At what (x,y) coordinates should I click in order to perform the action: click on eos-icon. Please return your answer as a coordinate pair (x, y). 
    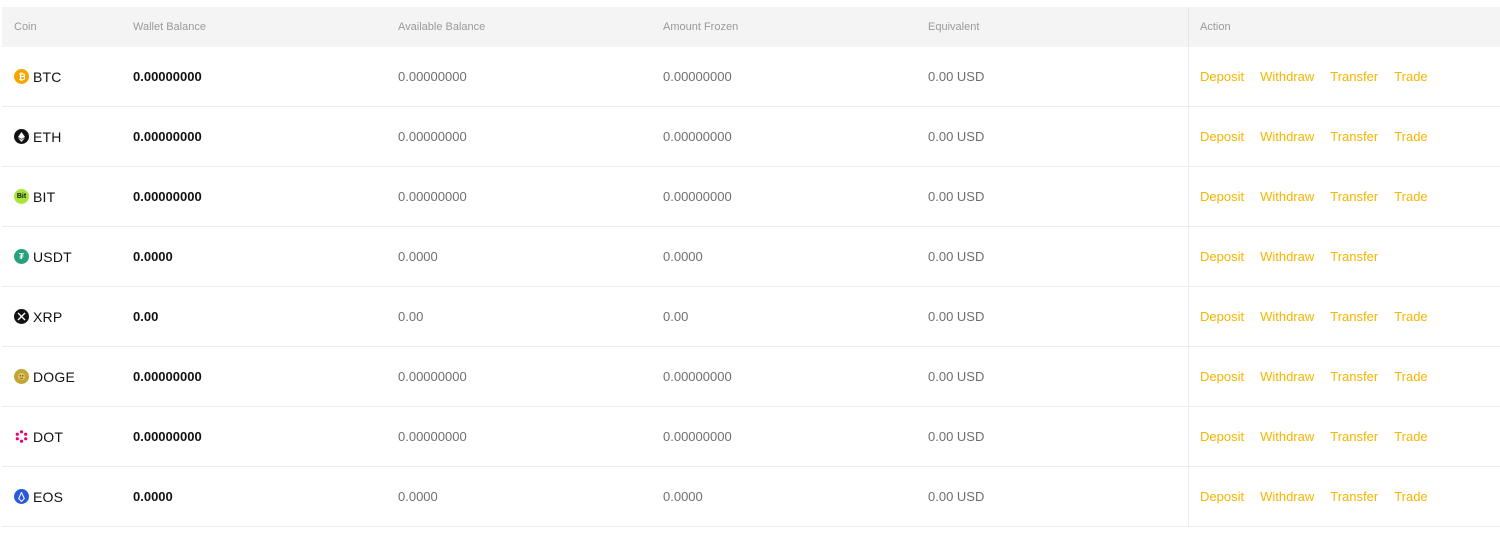
    Looking at the image, I should click on (21, 496).